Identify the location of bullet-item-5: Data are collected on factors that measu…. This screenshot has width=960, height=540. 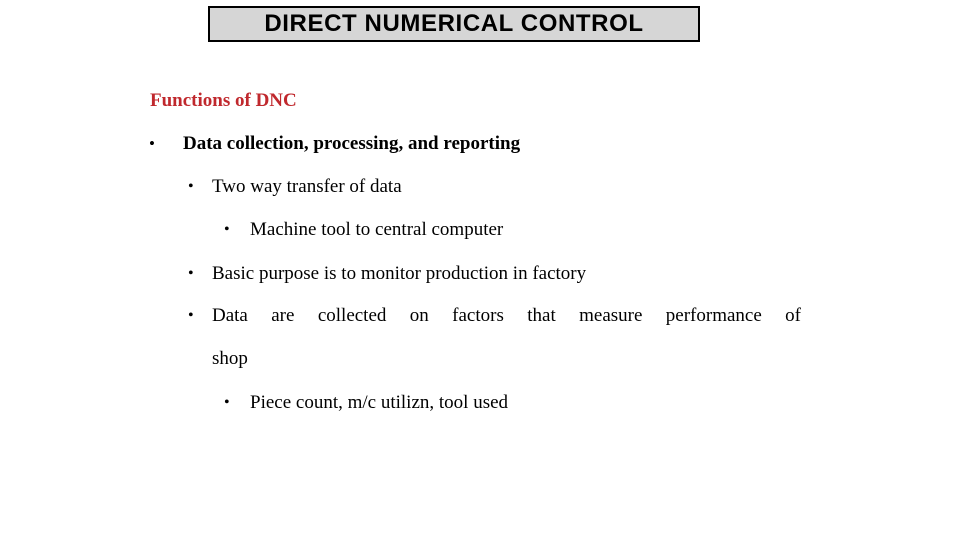
(506, 337).